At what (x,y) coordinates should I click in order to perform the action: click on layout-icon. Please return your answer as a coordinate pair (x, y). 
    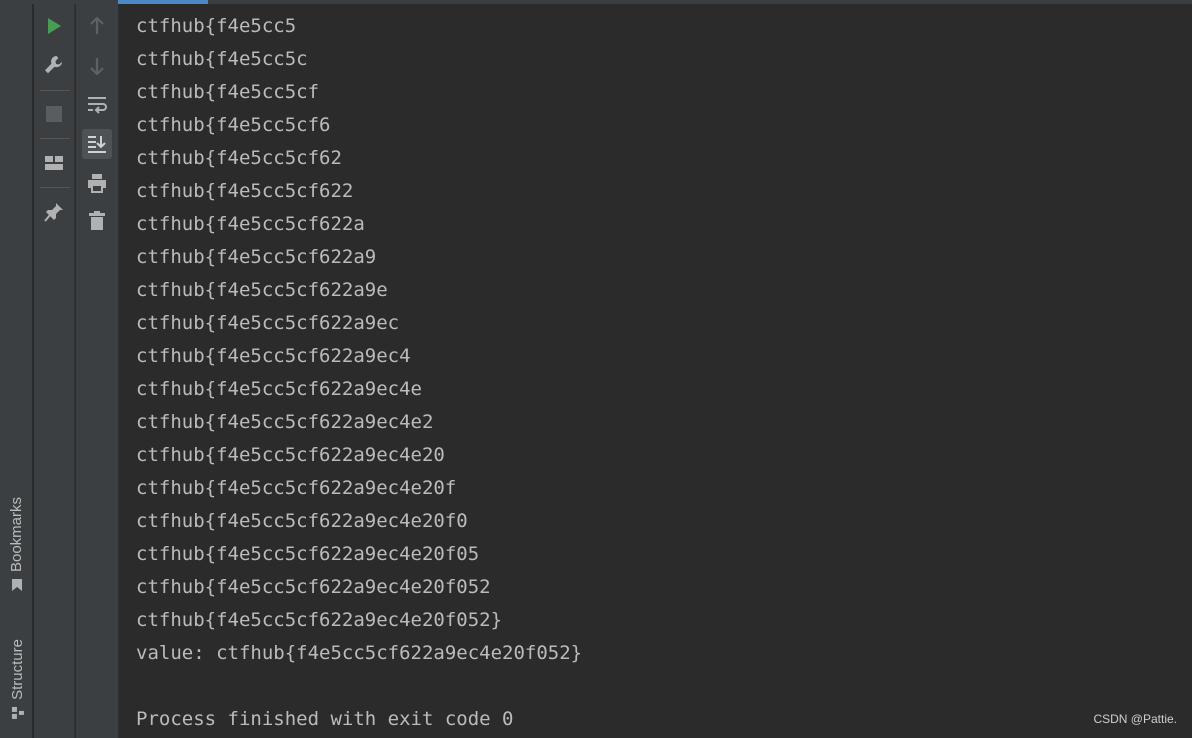
    Looking at the image, I should click on (54, 163).